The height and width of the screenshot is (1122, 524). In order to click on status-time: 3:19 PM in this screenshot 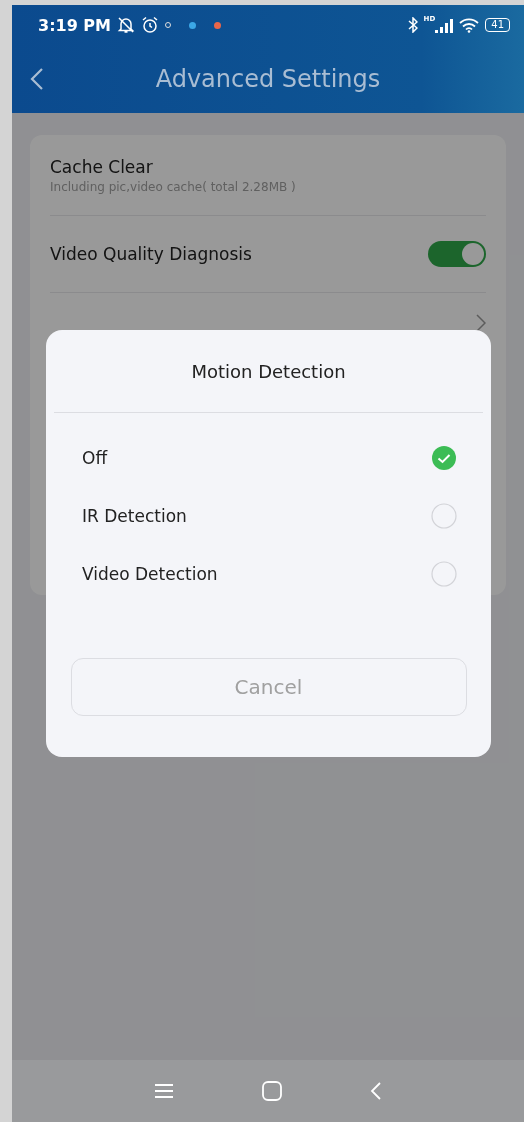, I will do `click(74, 25)`.